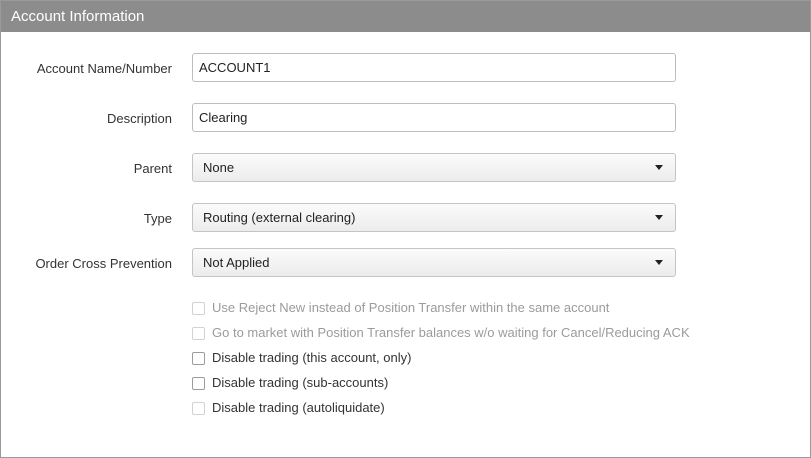  What do you see at coordinates (298, 407) in the screenshot?
I see `option-label: Disable trading (autoliquidate)` at bounding box center [298, 407].